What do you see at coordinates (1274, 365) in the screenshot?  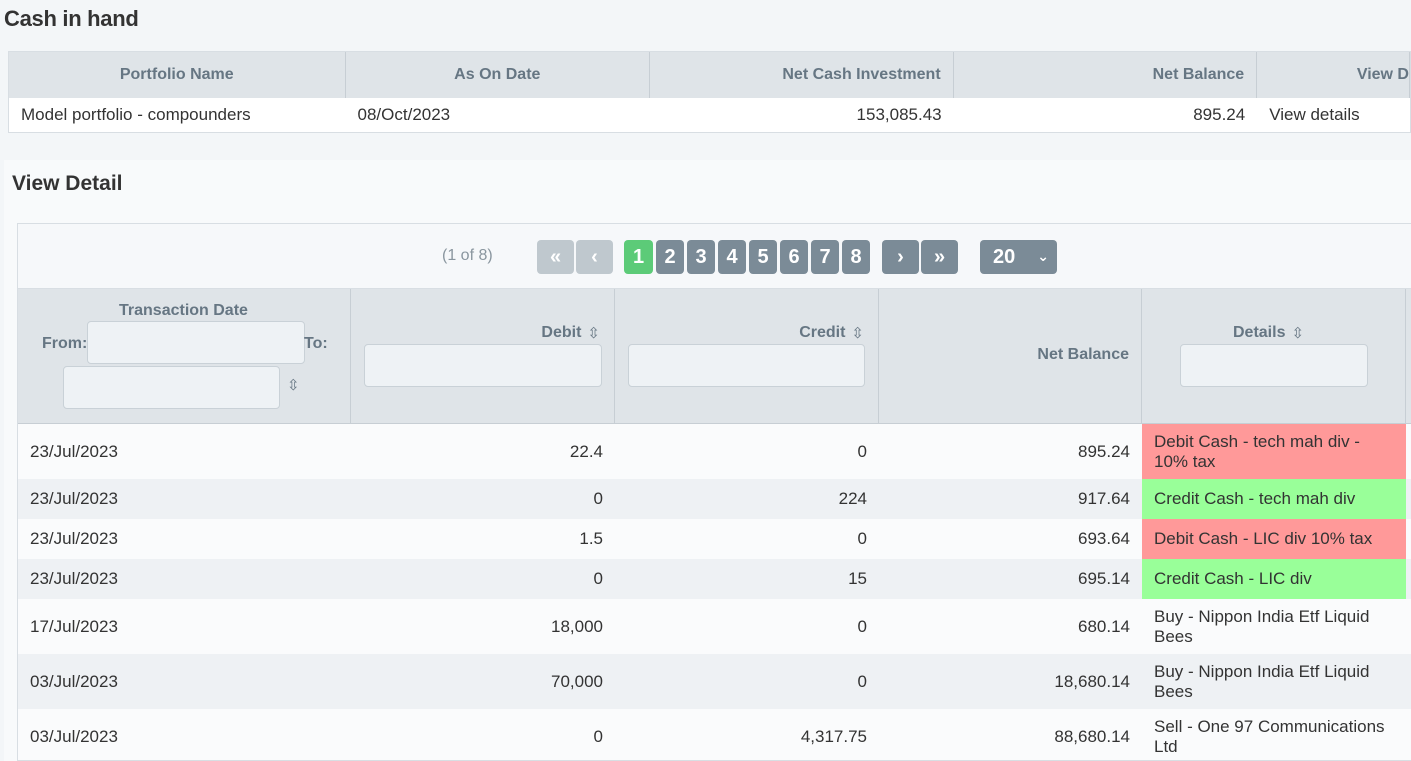 I see `details-filter-input` at bounding box center [1274, 365].